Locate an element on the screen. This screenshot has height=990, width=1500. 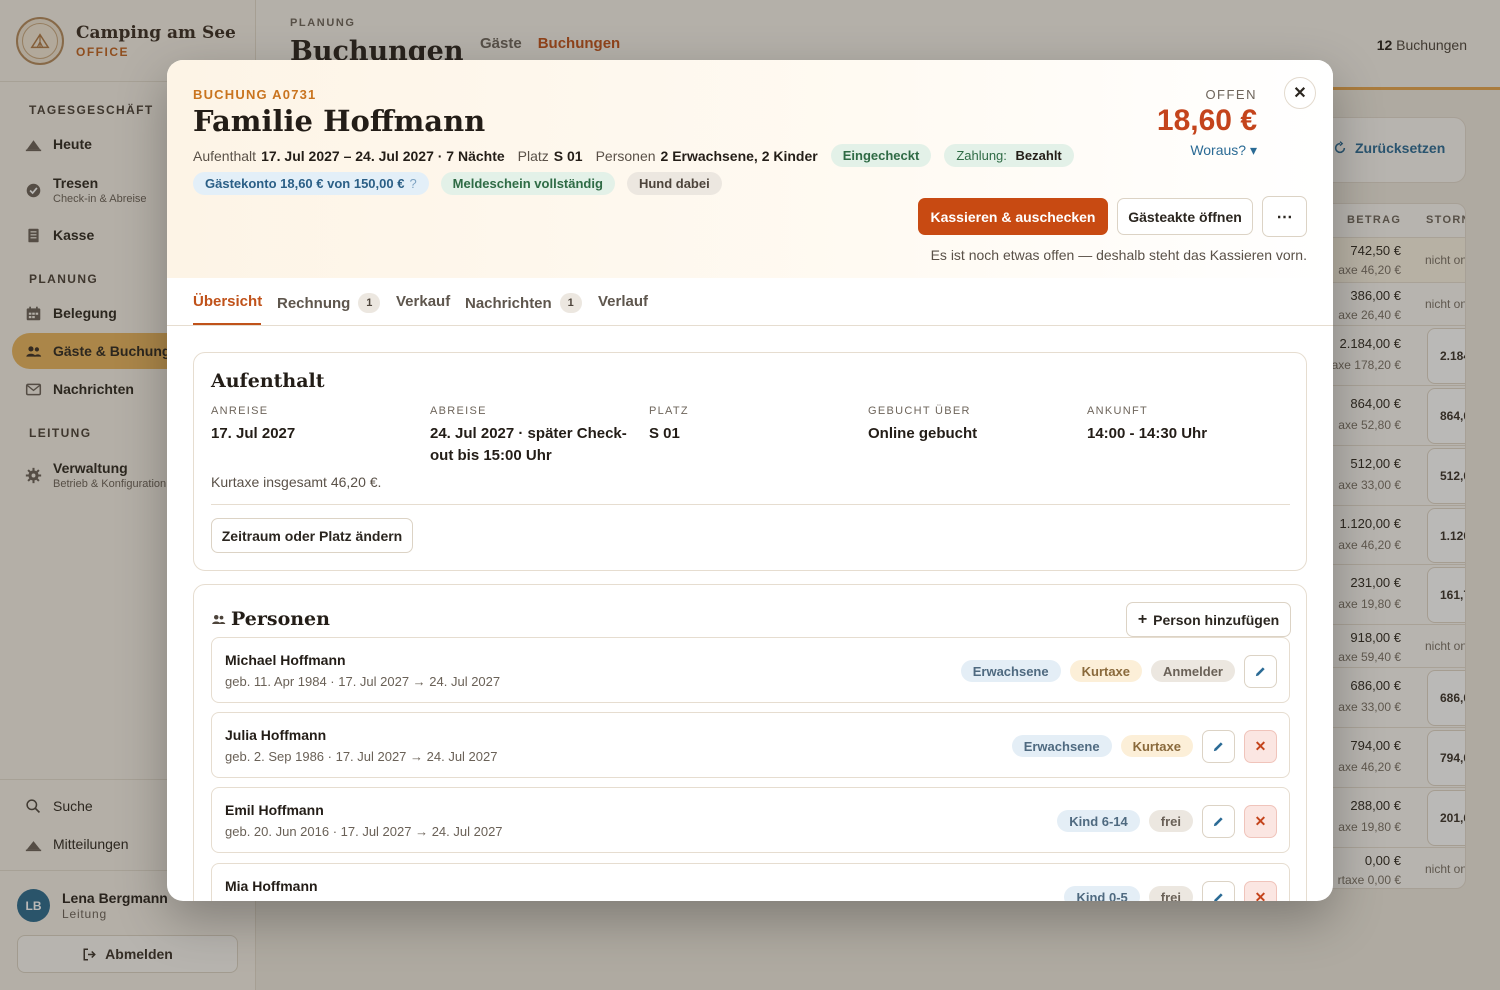
tab-label: Verkauf is located at coordinates (423, 301).